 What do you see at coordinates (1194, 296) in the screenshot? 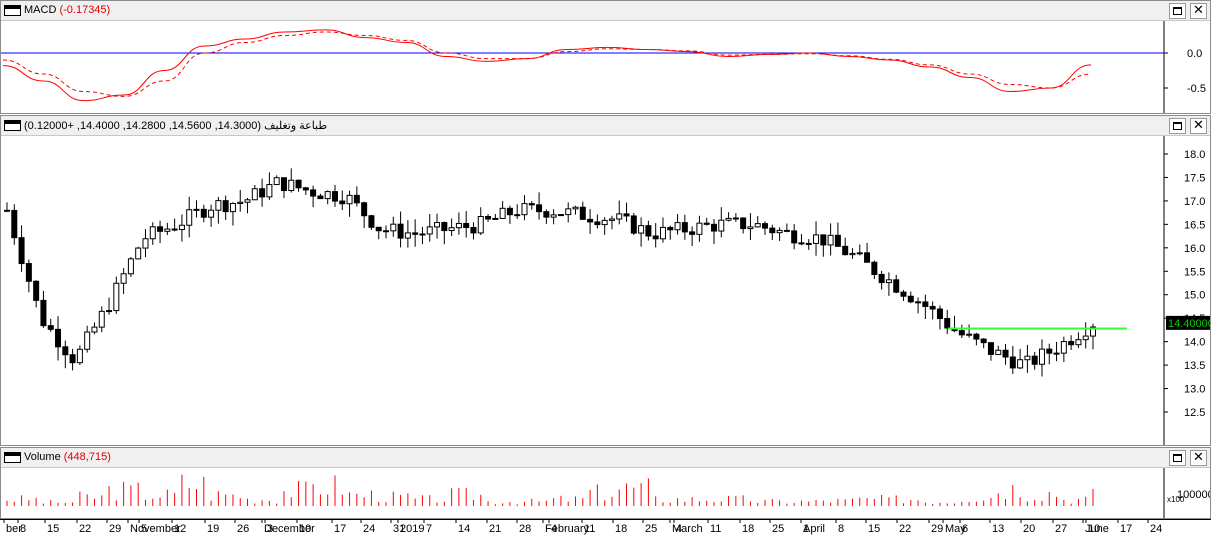
I see `y-tick-label: 15.0` at bounding box center [1194, 296].